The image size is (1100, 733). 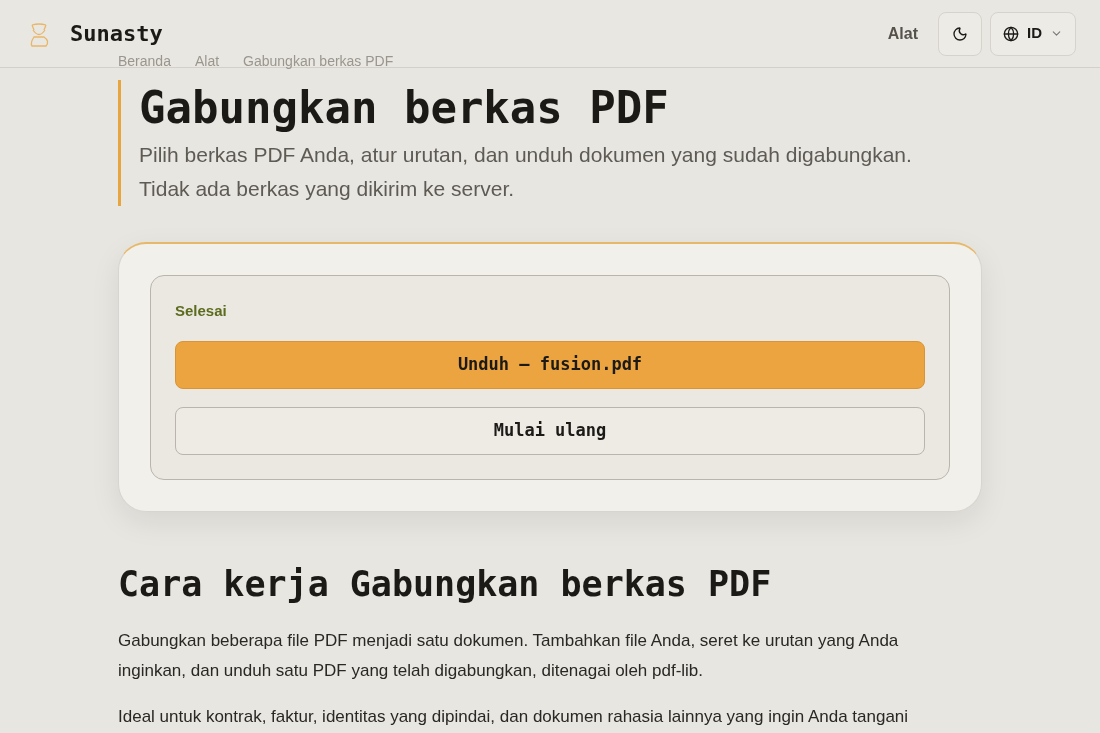 I want to click on theme-toggle-button, so click(x=960, y=33).